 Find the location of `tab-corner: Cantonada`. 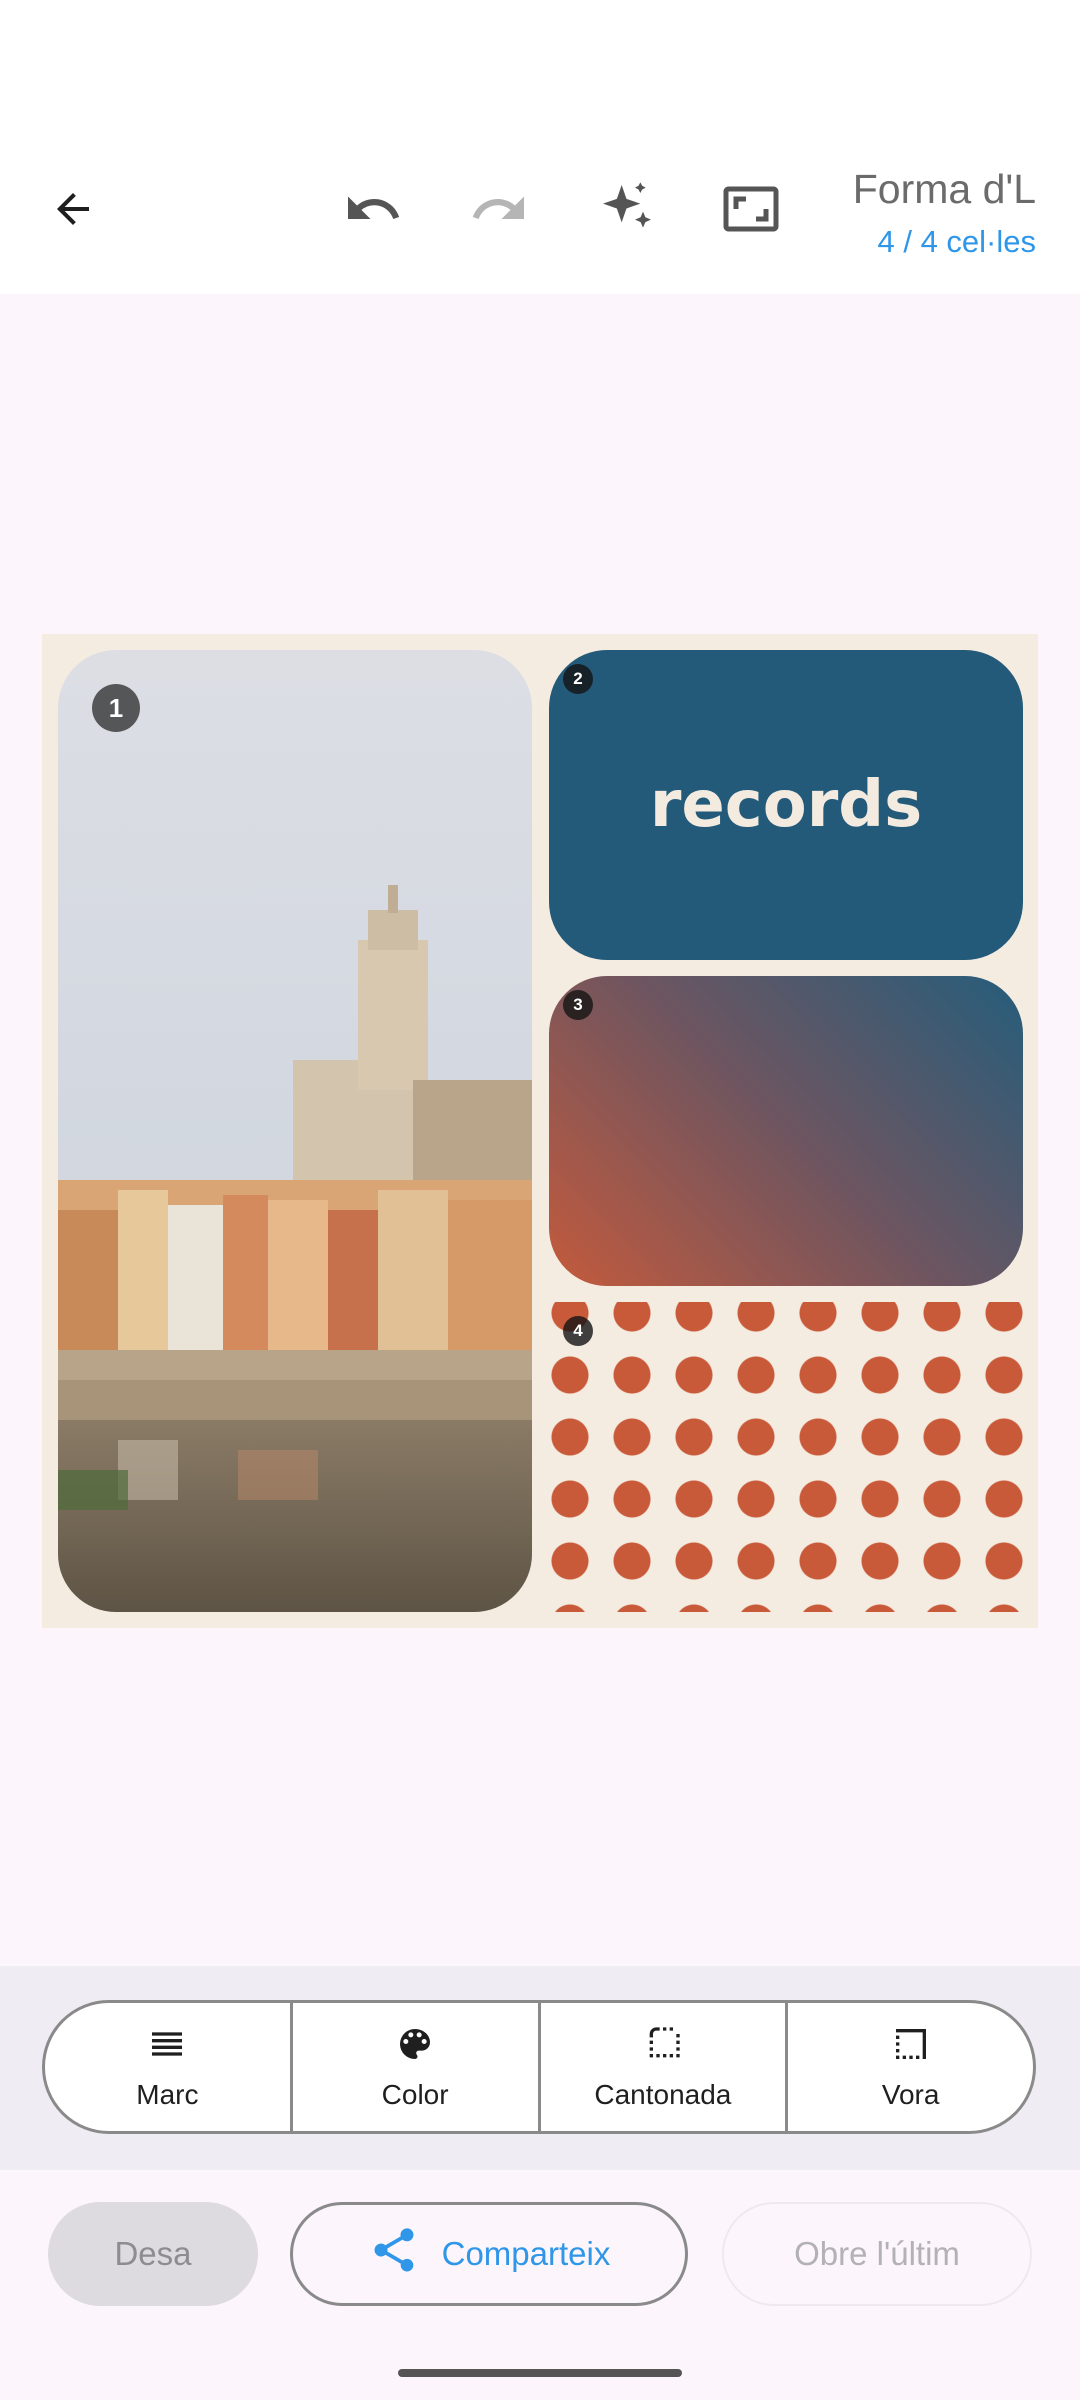

tab-corner: Cantonada is located at coordinates (665, 2067).